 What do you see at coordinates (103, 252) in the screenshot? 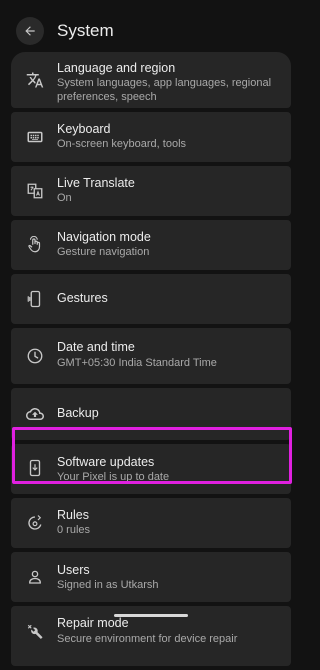
I see `item-subtitle: Gesture navigation` at bounding box center [103, 252].